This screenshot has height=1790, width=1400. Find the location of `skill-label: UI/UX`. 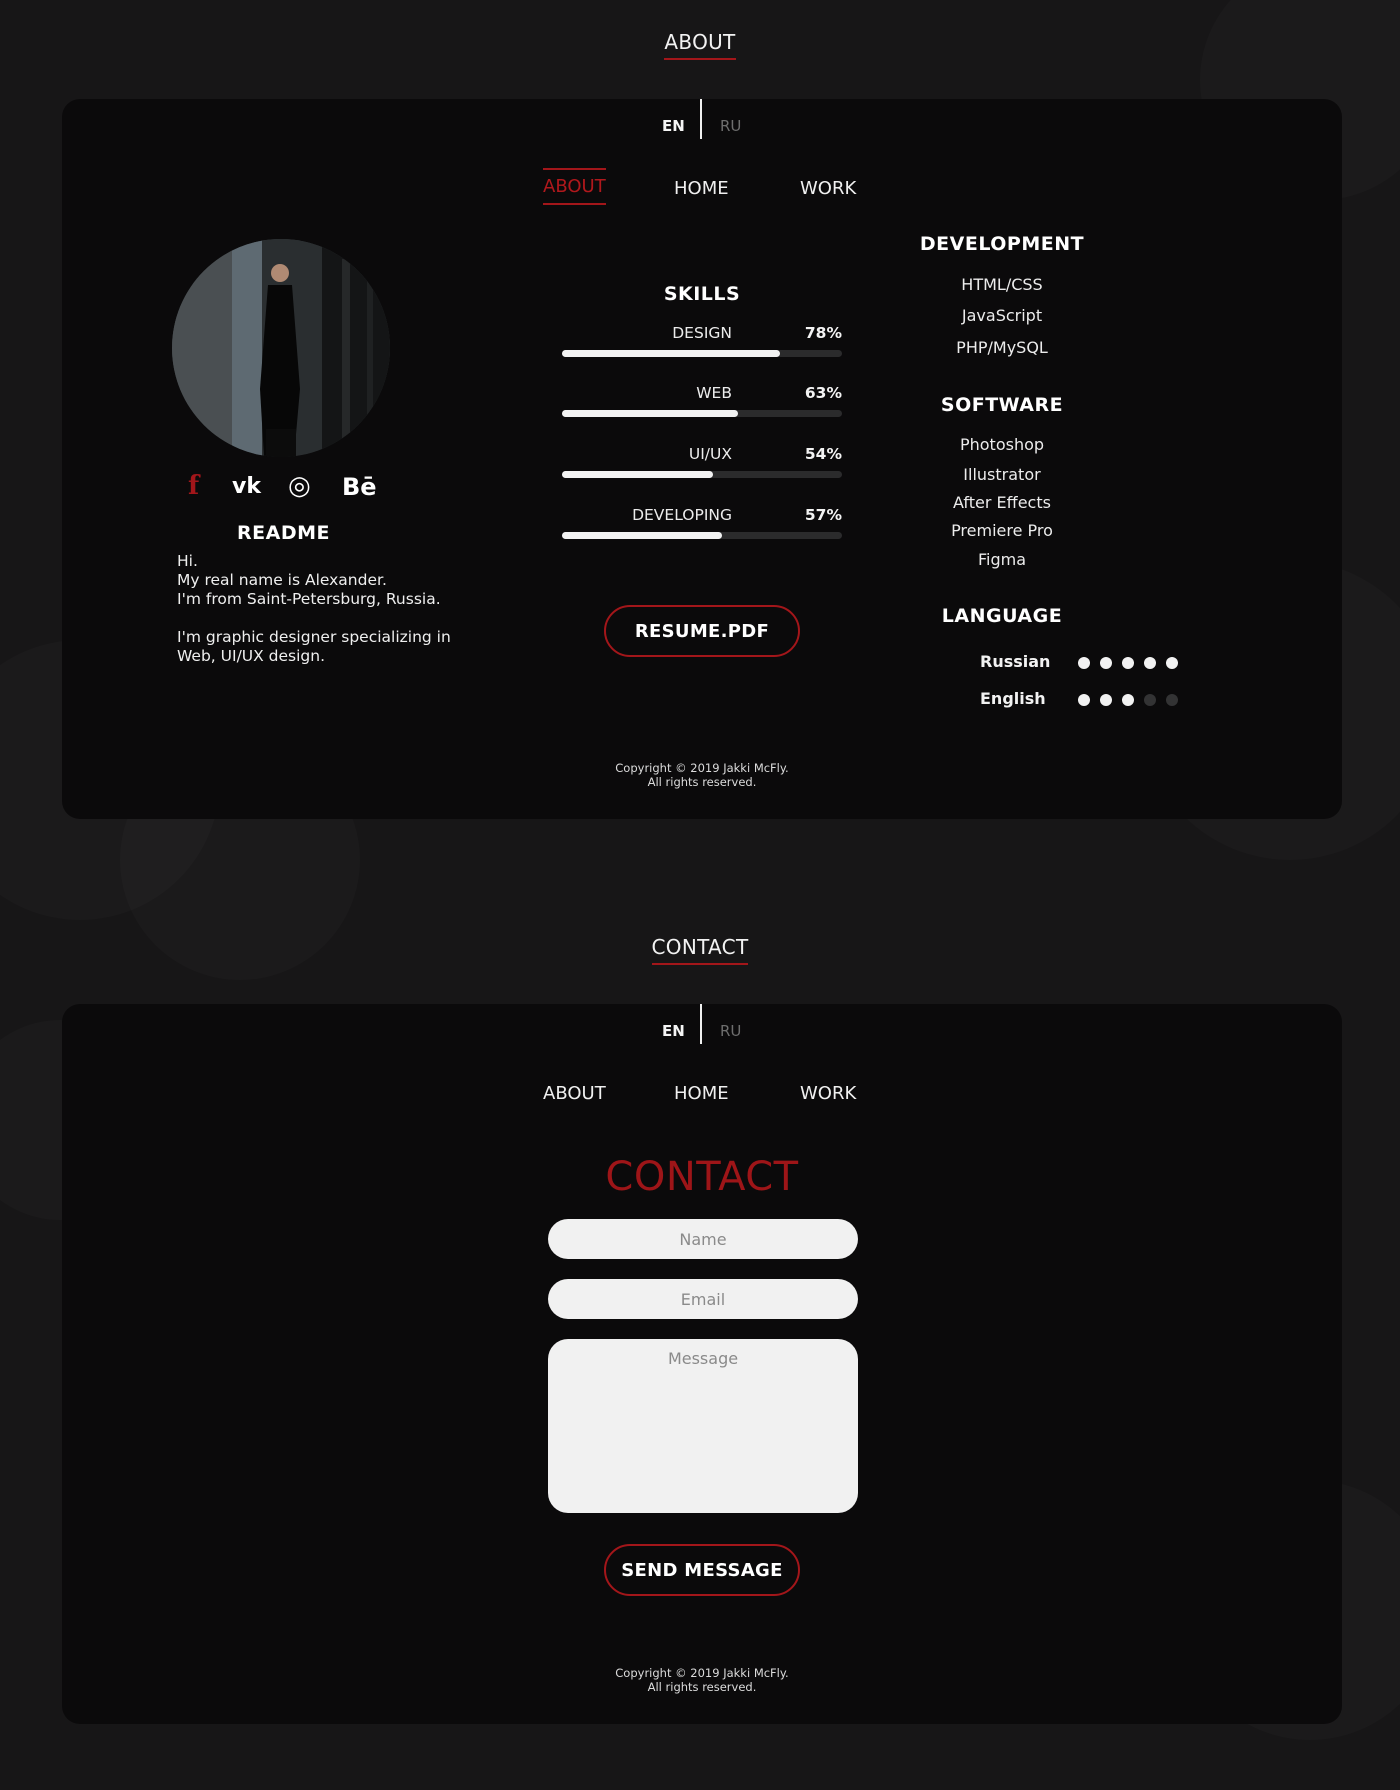

skill-label: UI/UX is located at coordinates (710, 454).